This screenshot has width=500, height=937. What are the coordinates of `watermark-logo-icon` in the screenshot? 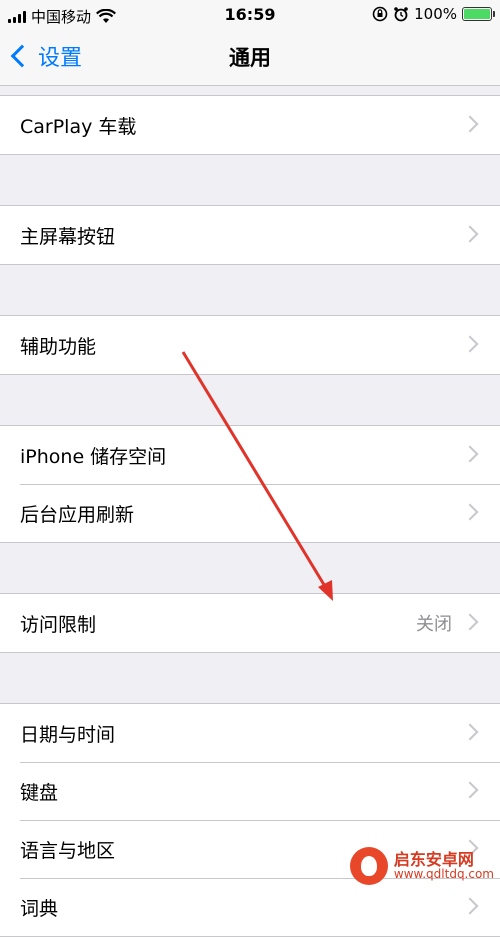 It's located at (368, 866).